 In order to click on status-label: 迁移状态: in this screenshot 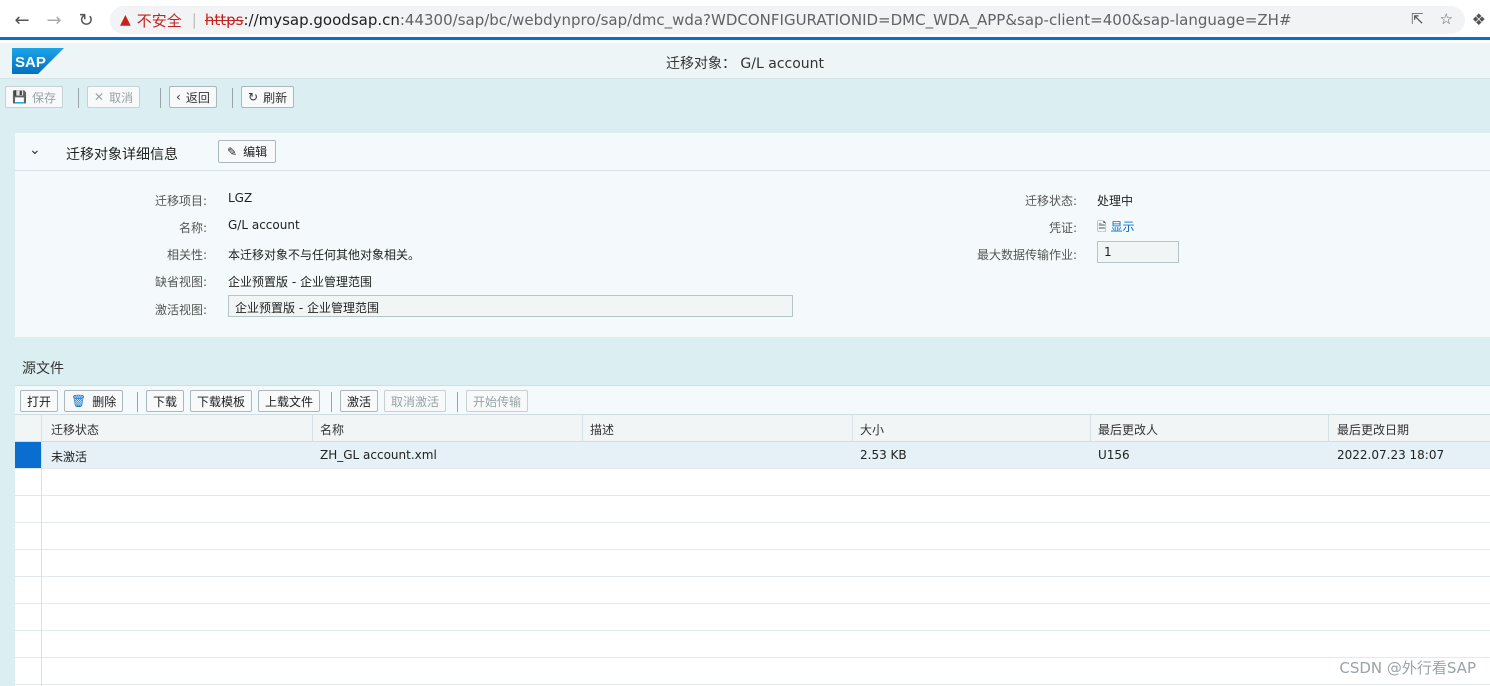, I will do `click(1050, 201)`.